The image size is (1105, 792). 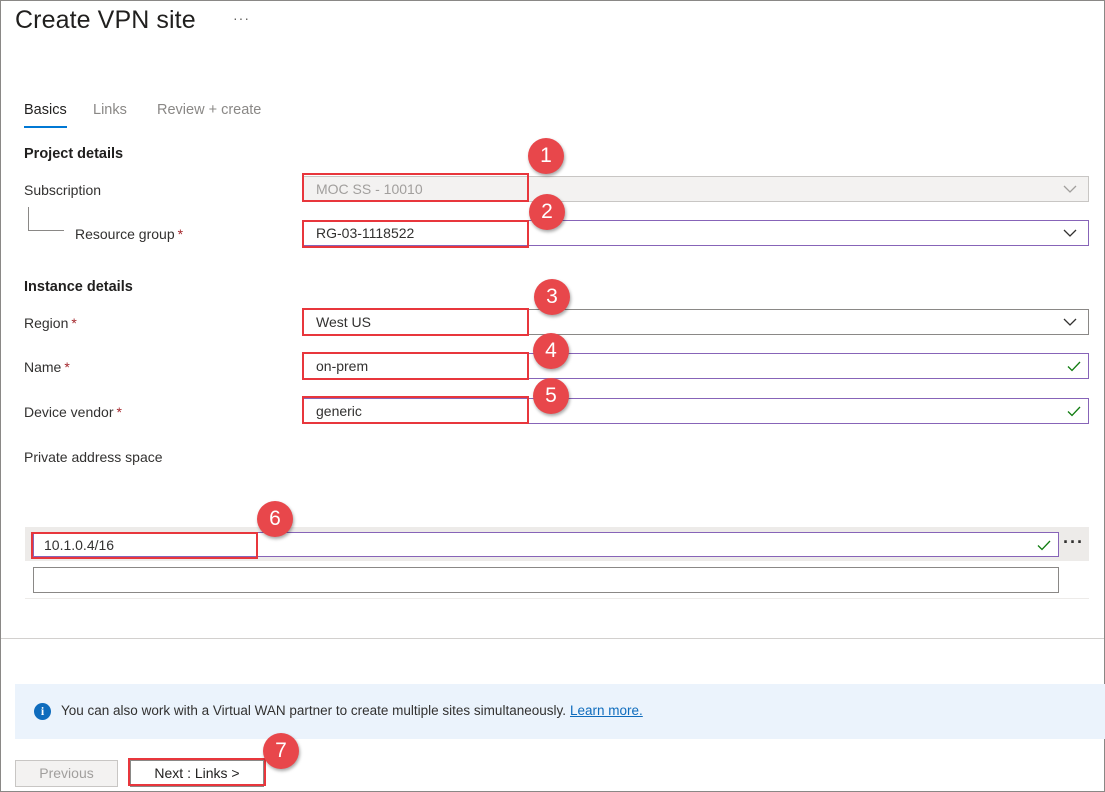 I want to click on subscription-select: MOC SS - 10010, so click(x=695, y=189).